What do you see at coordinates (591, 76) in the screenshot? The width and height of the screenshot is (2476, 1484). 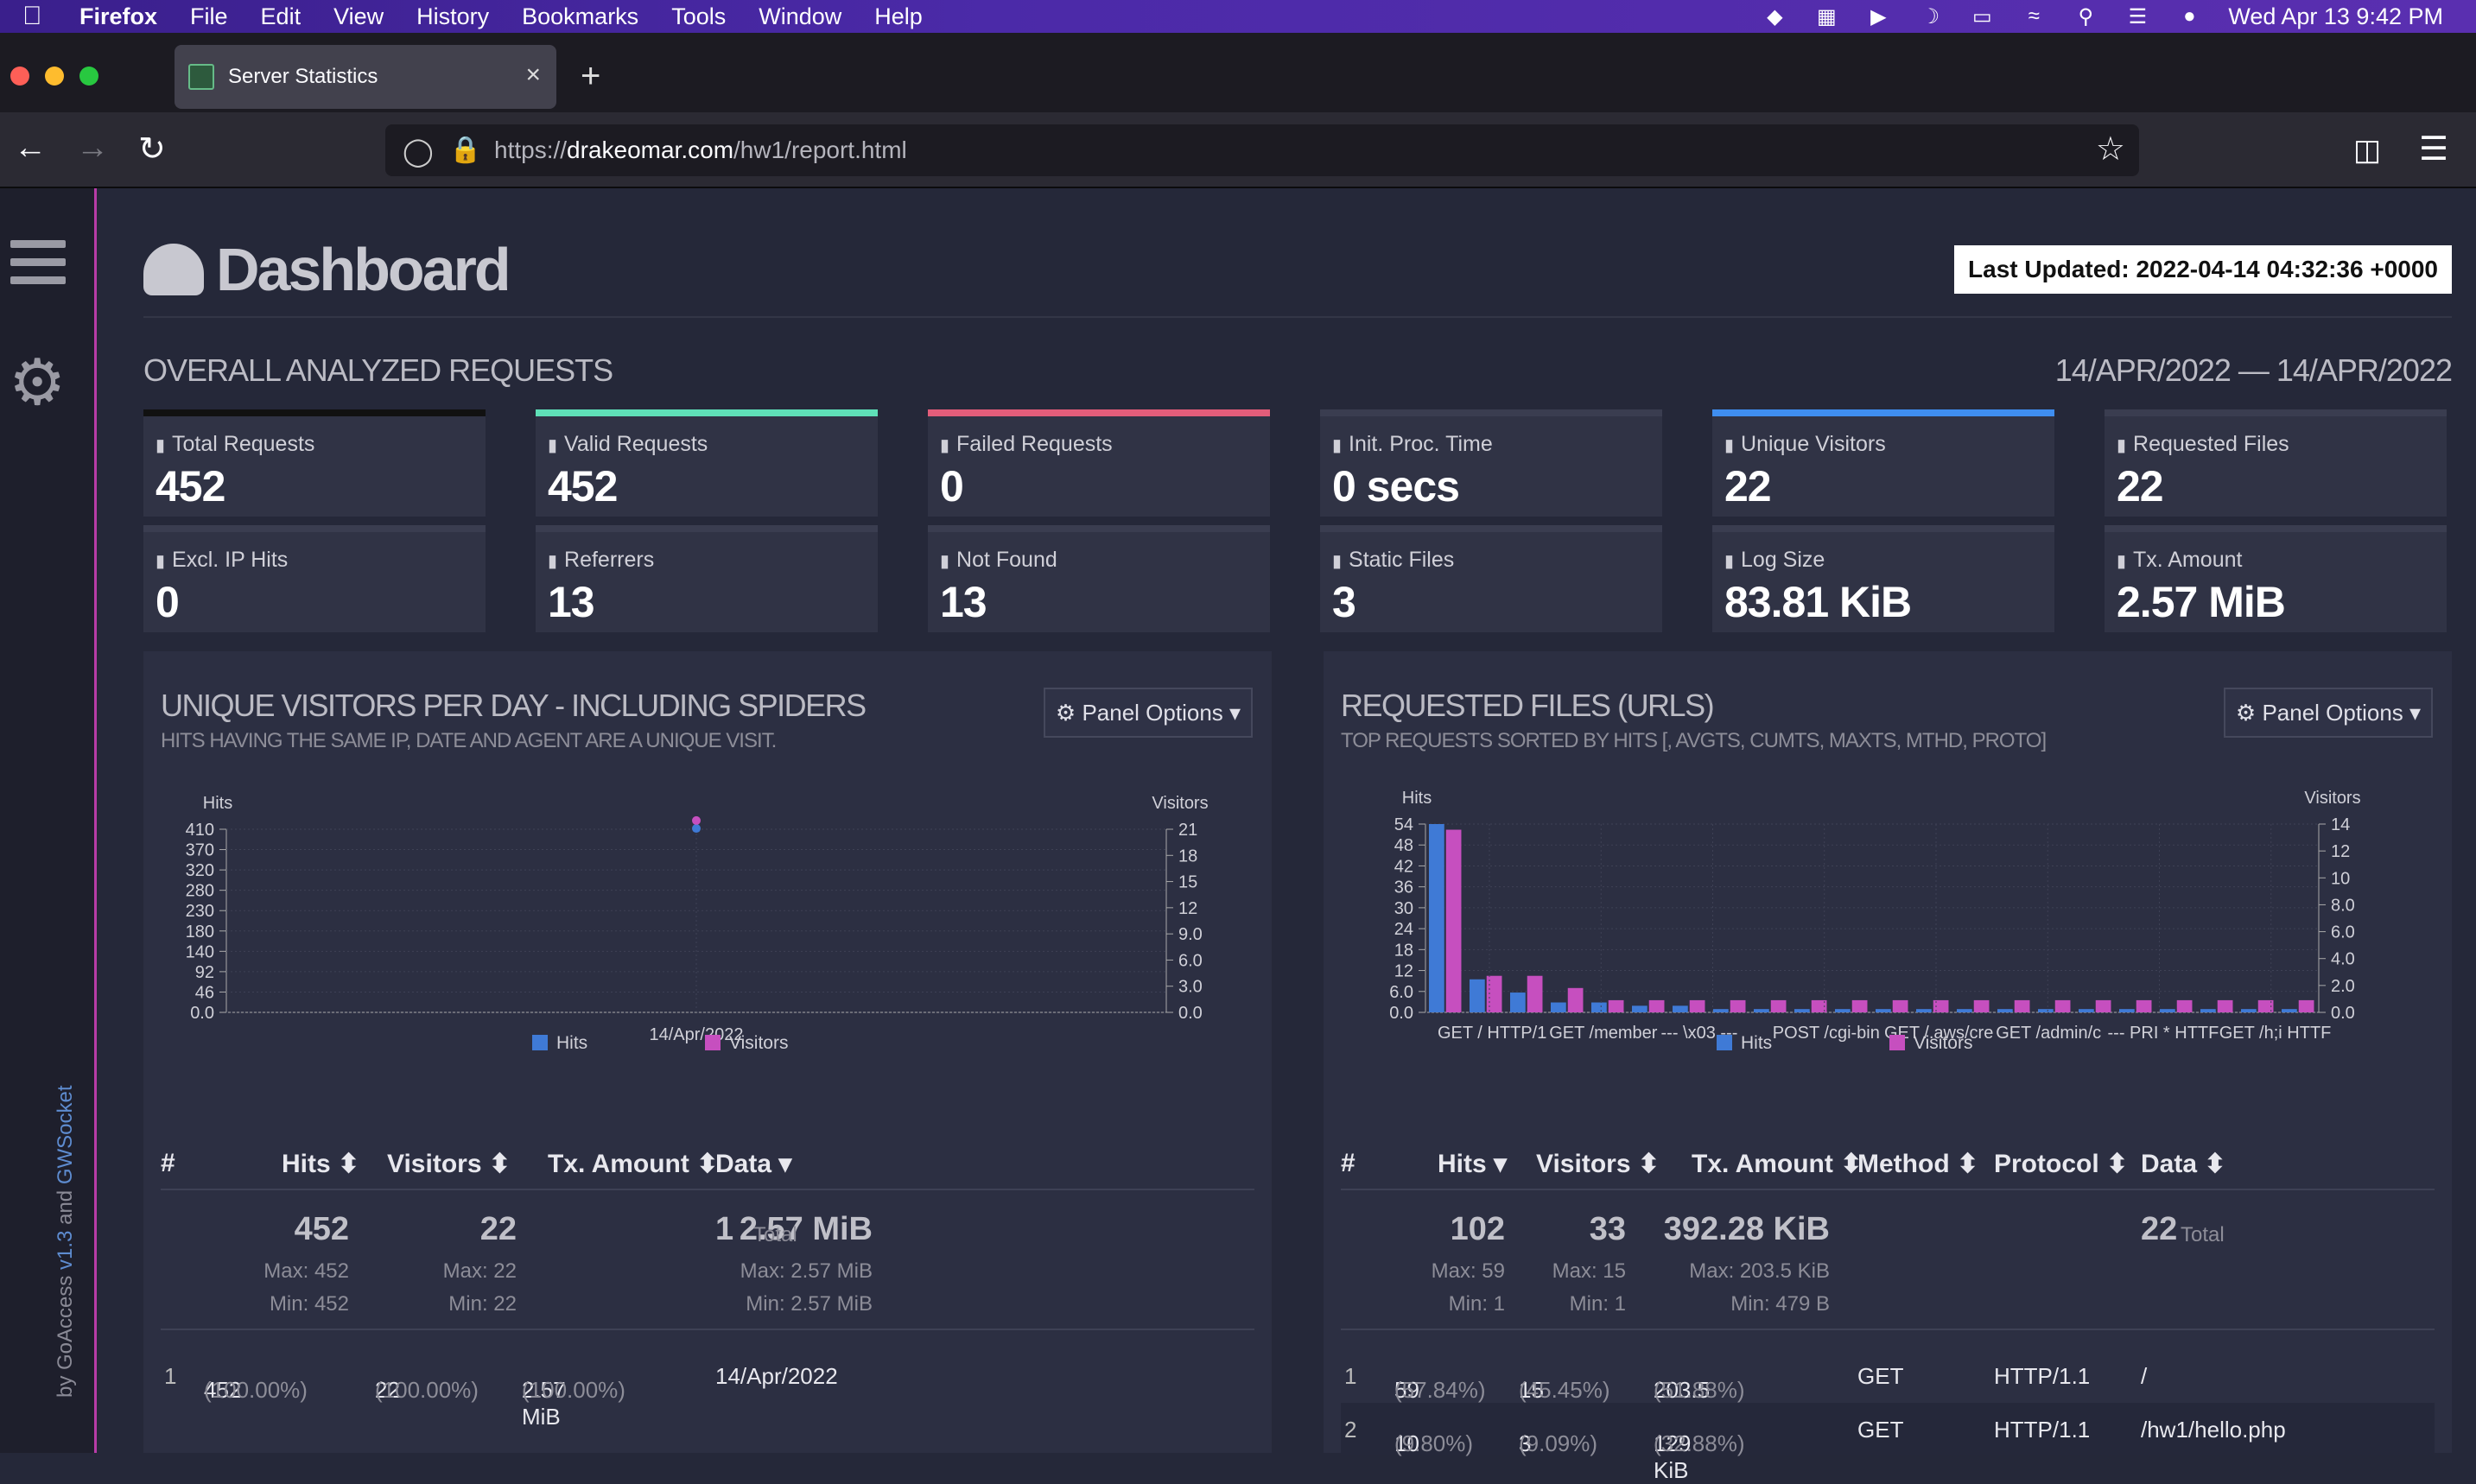 I see `new-tab-button: +` at bounding box center [591, 76].